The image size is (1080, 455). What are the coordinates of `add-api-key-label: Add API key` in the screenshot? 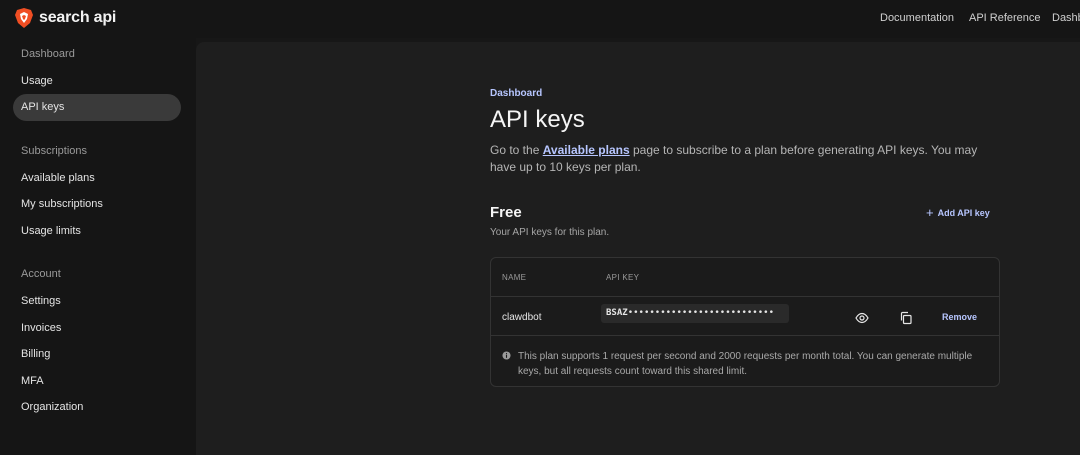 It's located at (963, 213).